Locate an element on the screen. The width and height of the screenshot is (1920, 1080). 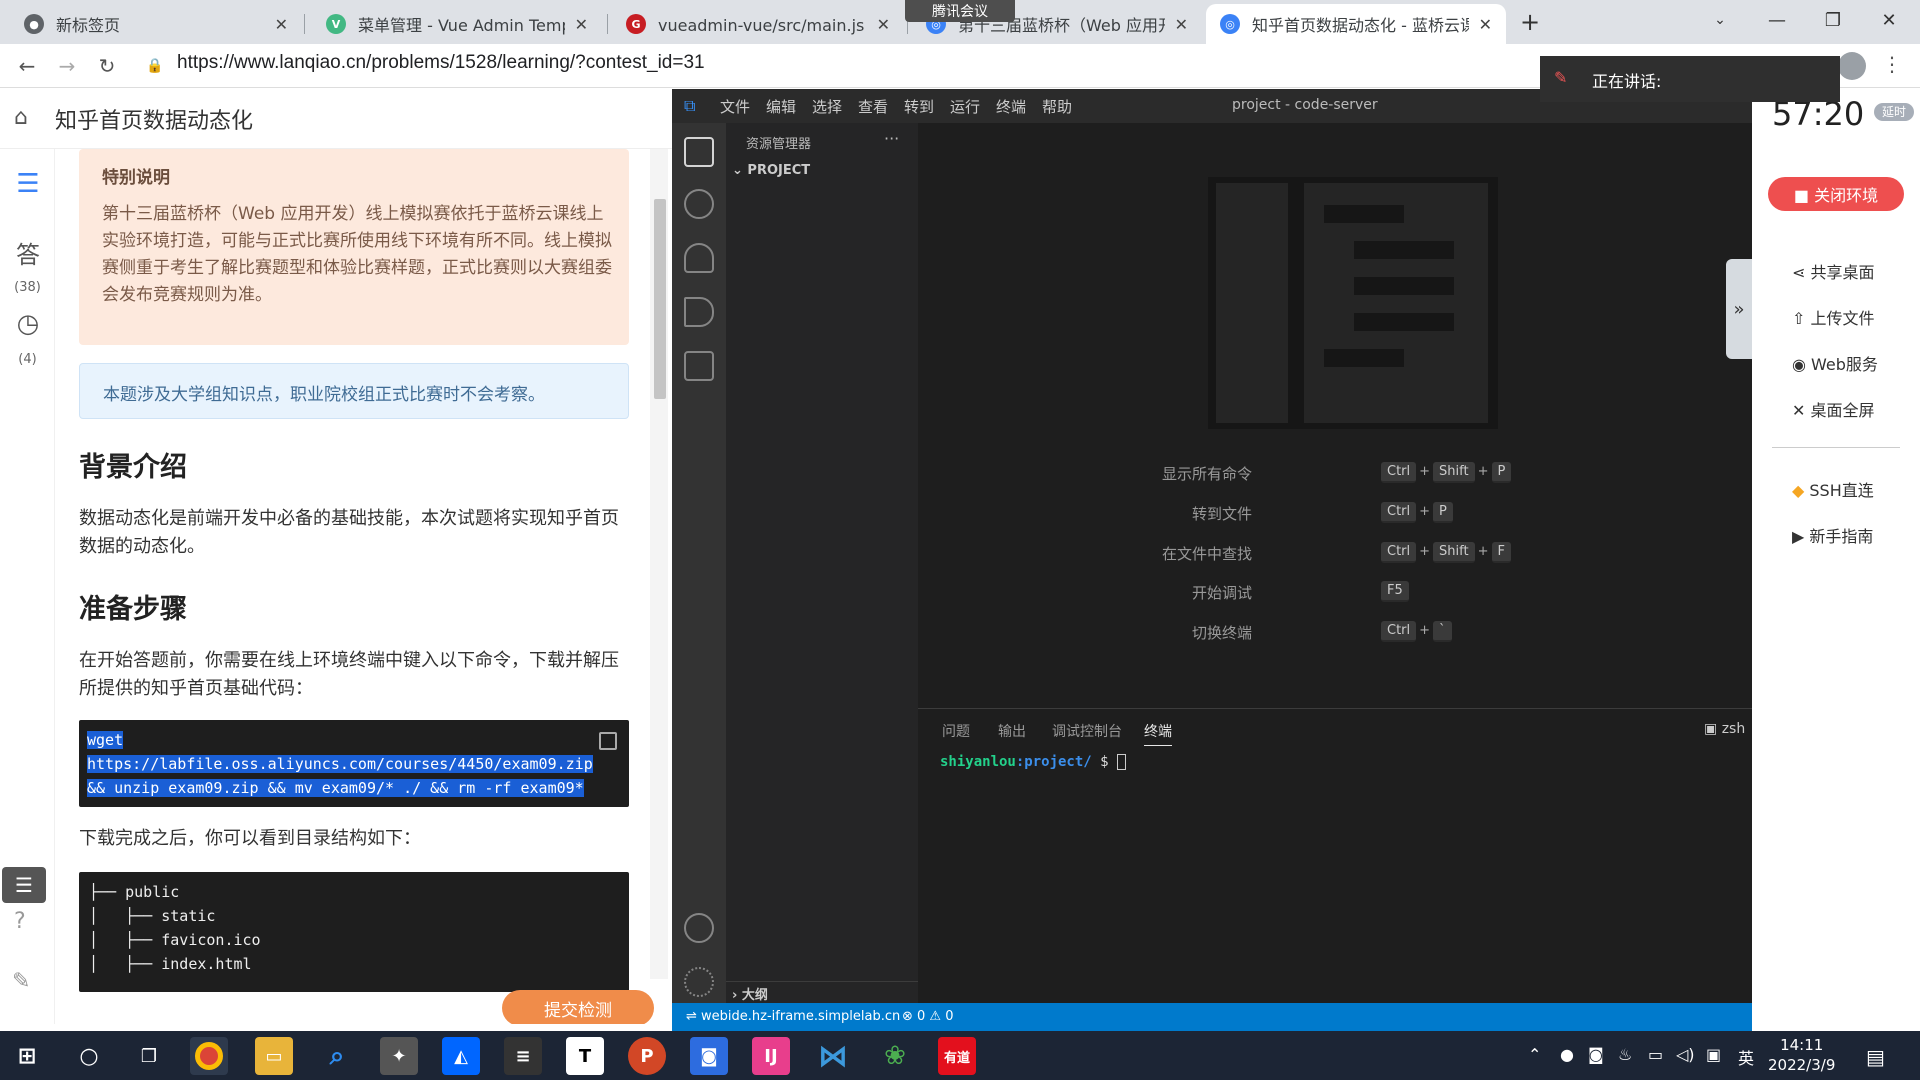
chrome-taskbar-icon is located at coordinates (209, 1056).